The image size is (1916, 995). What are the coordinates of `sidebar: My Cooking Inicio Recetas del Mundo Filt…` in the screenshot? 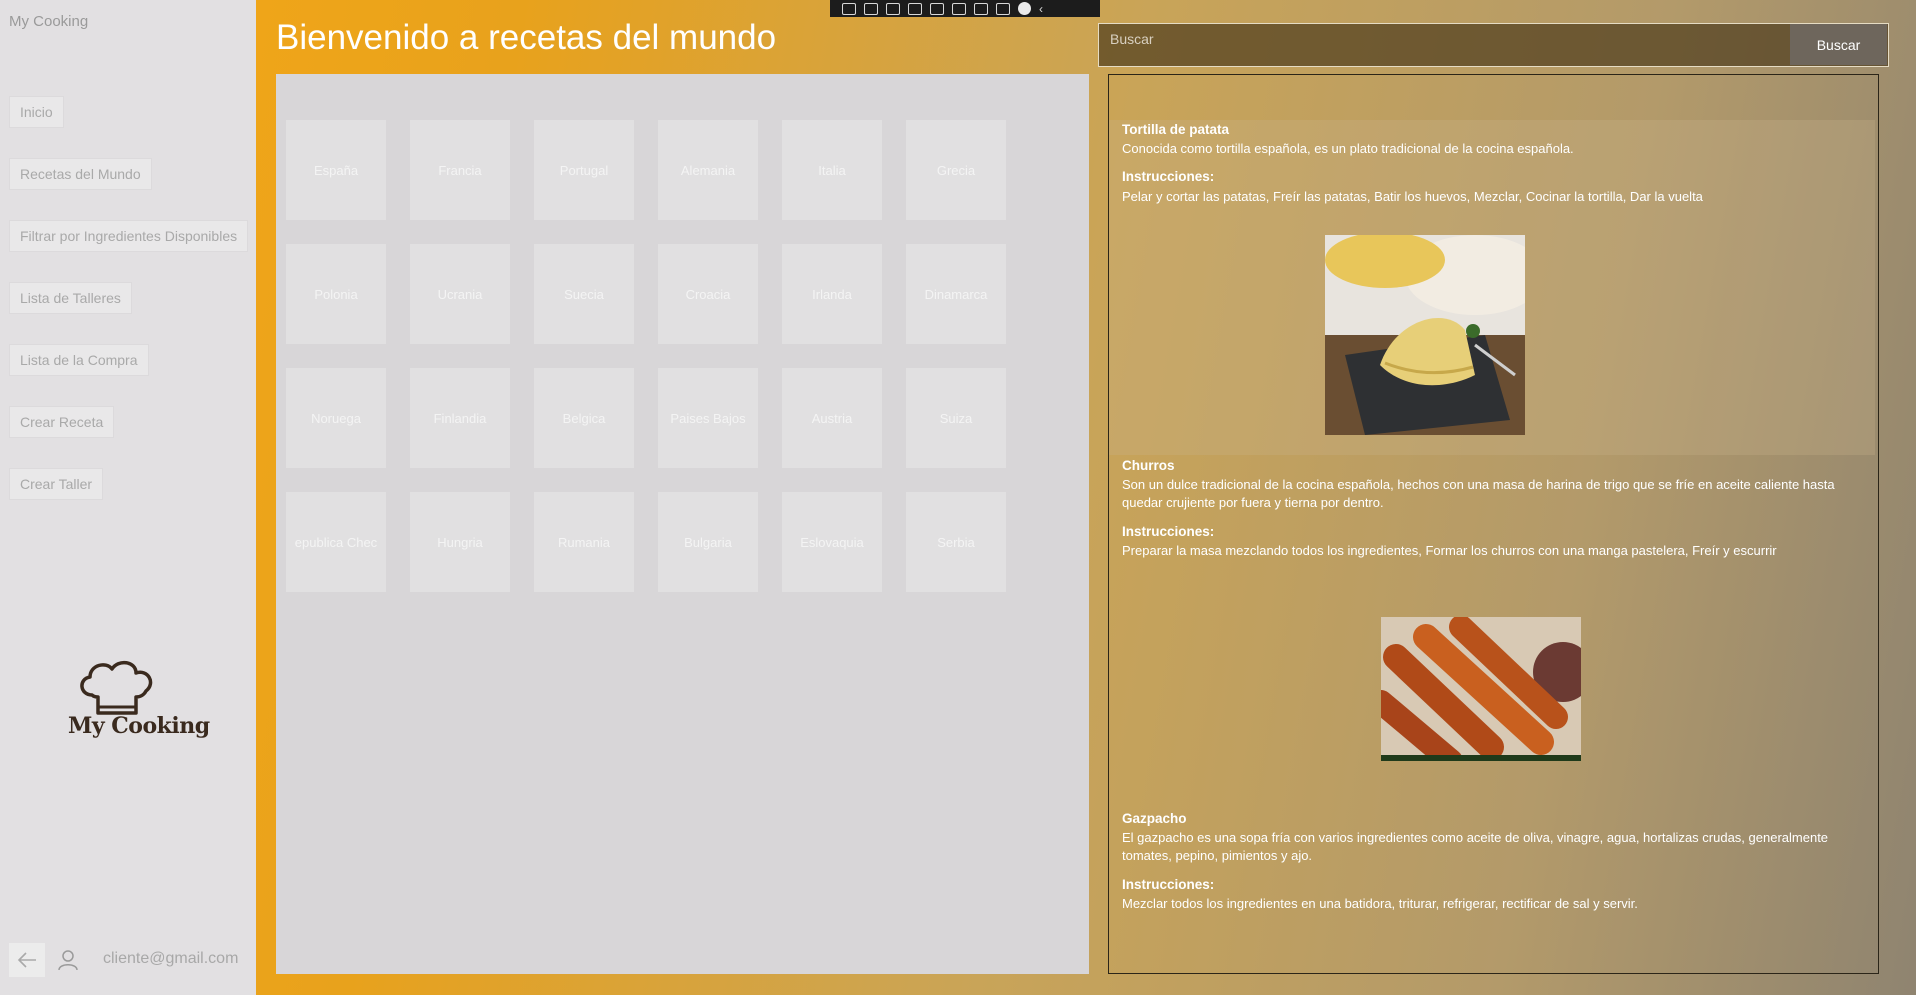 It's located at (128, 497).